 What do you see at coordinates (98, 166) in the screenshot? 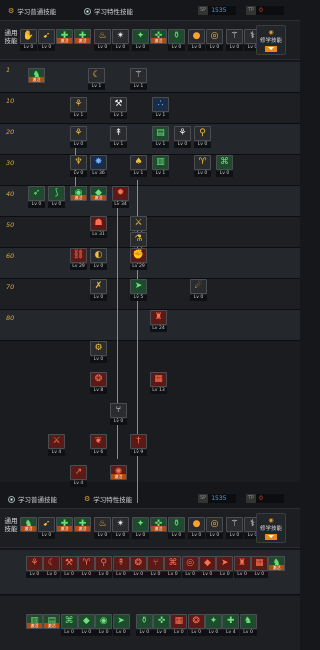
I see `skill-slot: ✸ Lv 36` at bounding box center [98, 166].